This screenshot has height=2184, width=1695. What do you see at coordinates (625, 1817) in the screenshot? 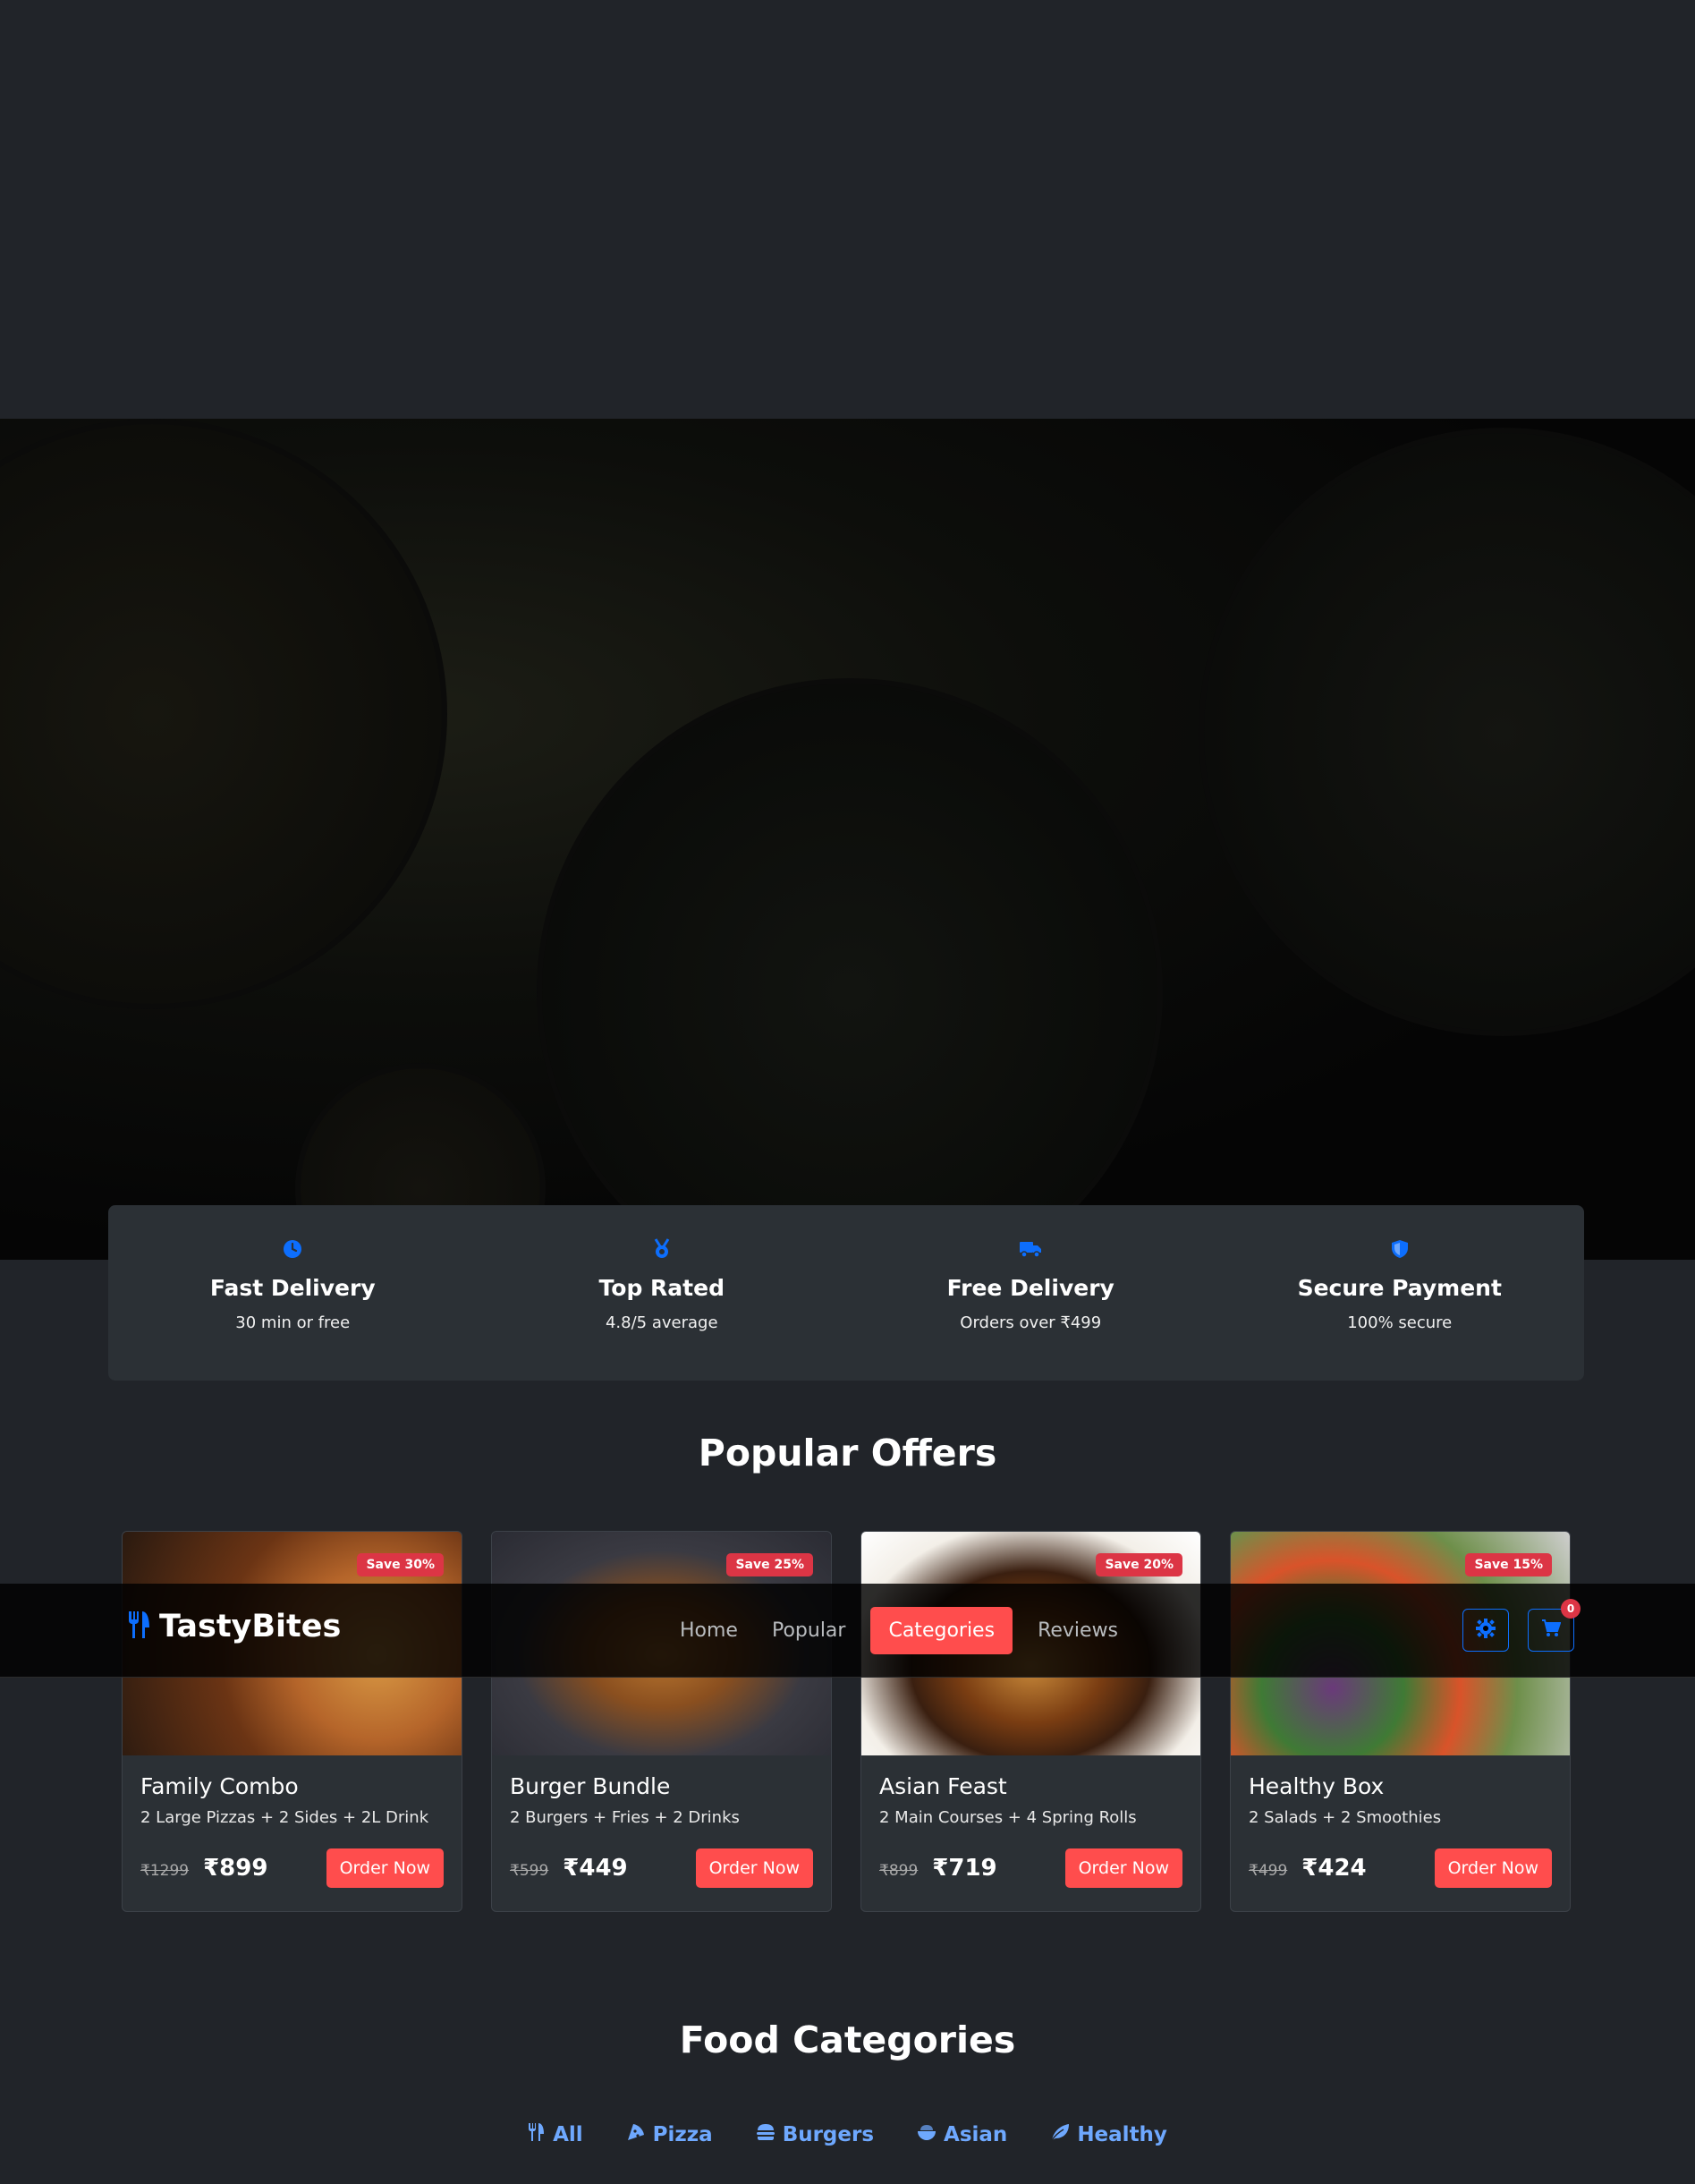
I see `offer-description: 2 Burgers + Fries + 2 Drinks` at bounding box center [625, 1817].